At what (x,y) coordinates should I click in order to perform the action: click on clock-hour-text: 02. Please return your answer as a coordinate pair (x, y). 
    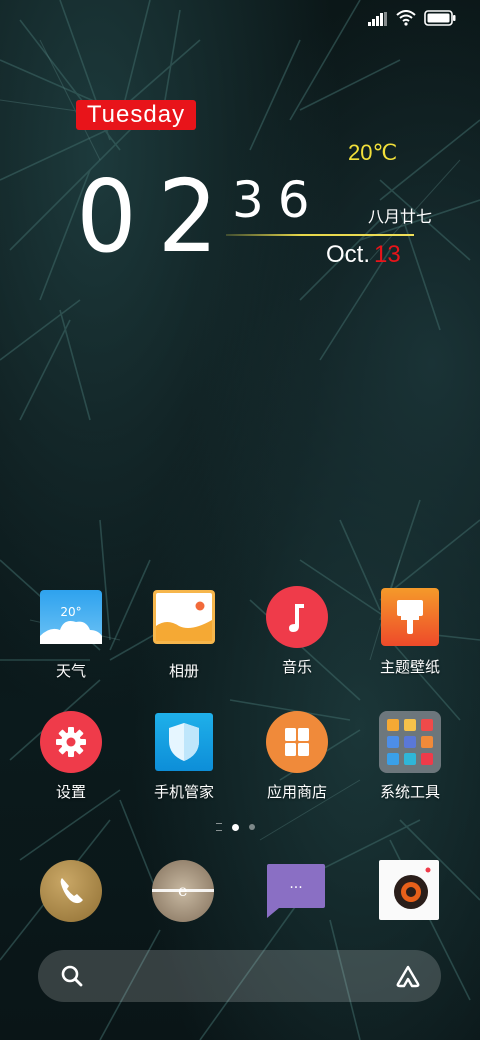
    Looking at the image, I should click on (157, 216).